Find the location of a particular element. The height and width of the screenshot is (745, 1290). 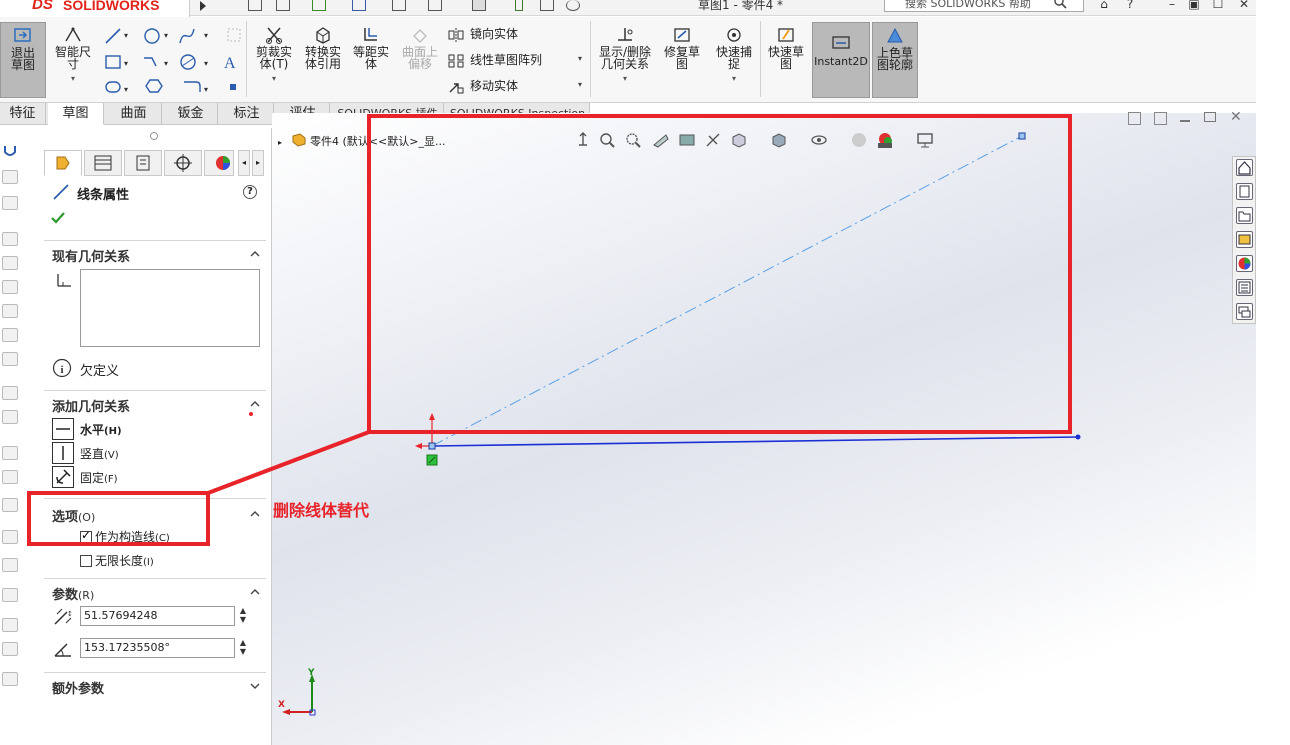

fillet-icon is located at coordinates (10, 393).